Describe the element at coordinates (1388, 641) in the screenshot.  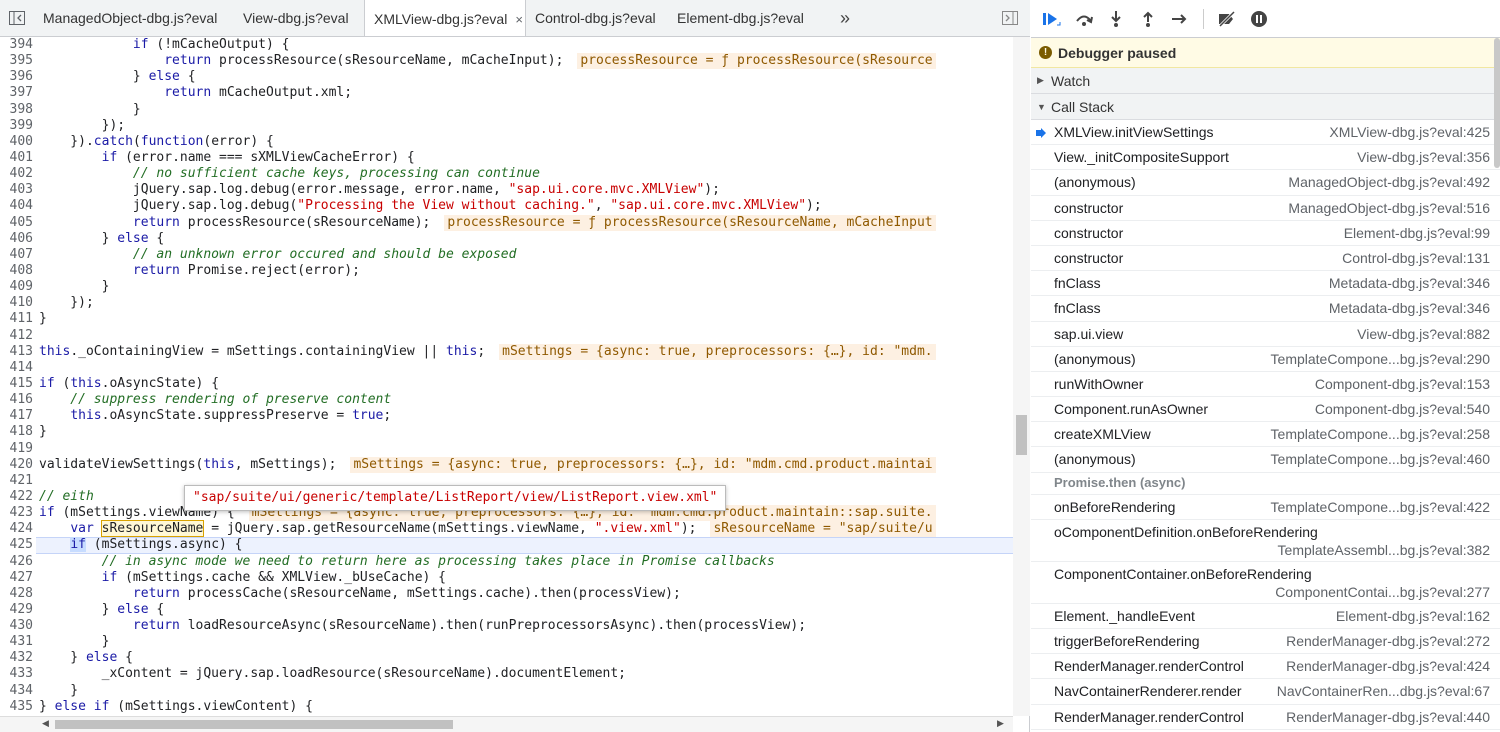
I see `frame-location: RenderManager-dbg.js?eval:272` at that location.